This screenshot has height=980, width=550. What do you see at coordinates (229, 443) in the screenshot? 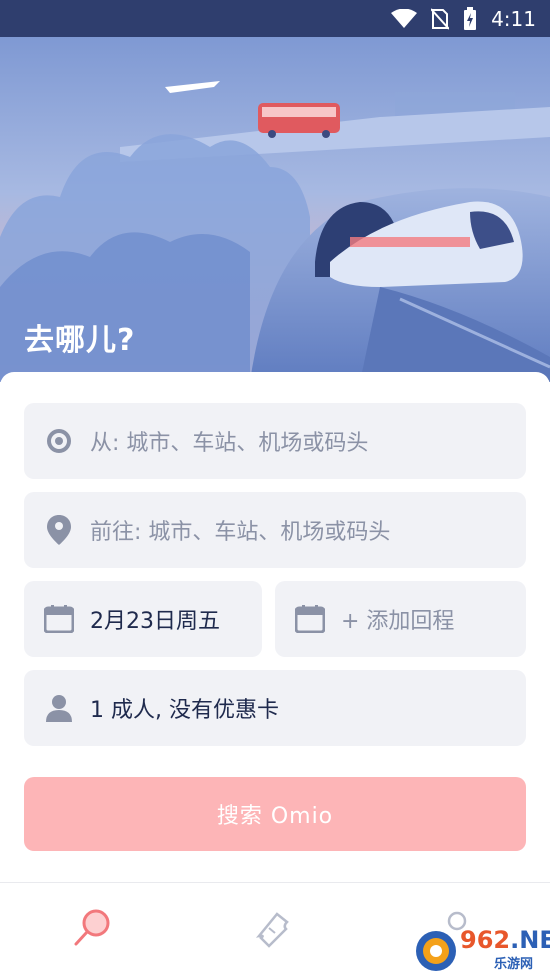
I see `origin-placeholder: 从: 城市、车站、机场或码头` at bounding box center [229, 443].